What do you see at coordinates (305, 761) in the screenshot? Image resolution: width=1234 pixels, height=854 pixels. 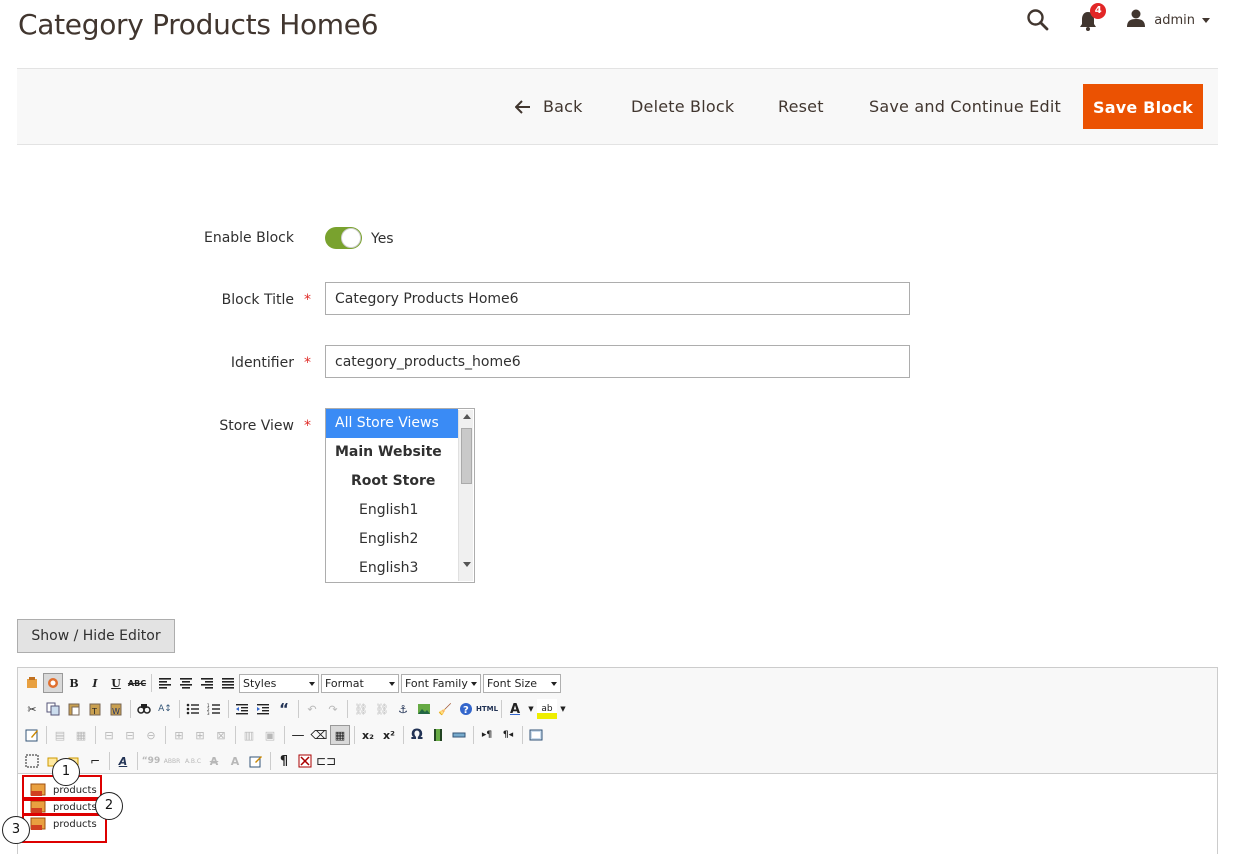 I see `nonbreaking-icon` at bounding box center [305, 761].